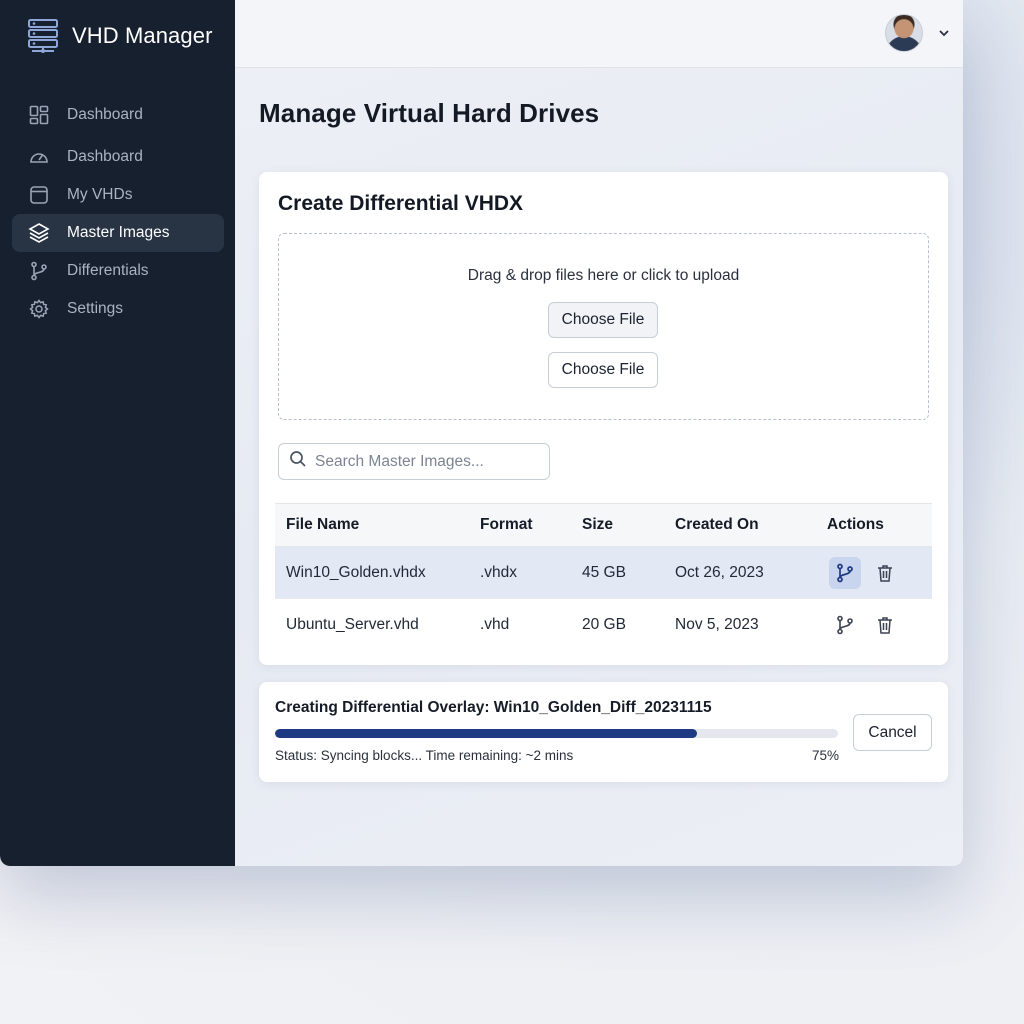 This screenshot has width=1024, height=1024. I want to click on column-header: Format, so click(506, 525).